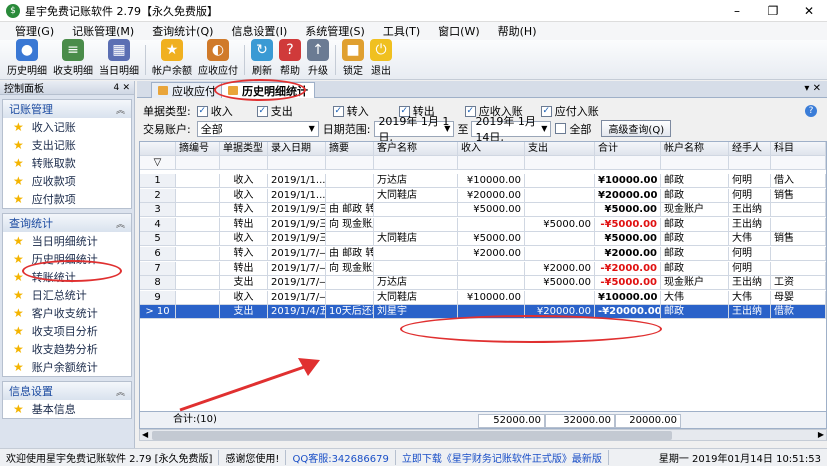 This screenshot has height=466, width=827. I want to click on income-expense-detail-button: ≡ 收支明细, so click(73, 59).